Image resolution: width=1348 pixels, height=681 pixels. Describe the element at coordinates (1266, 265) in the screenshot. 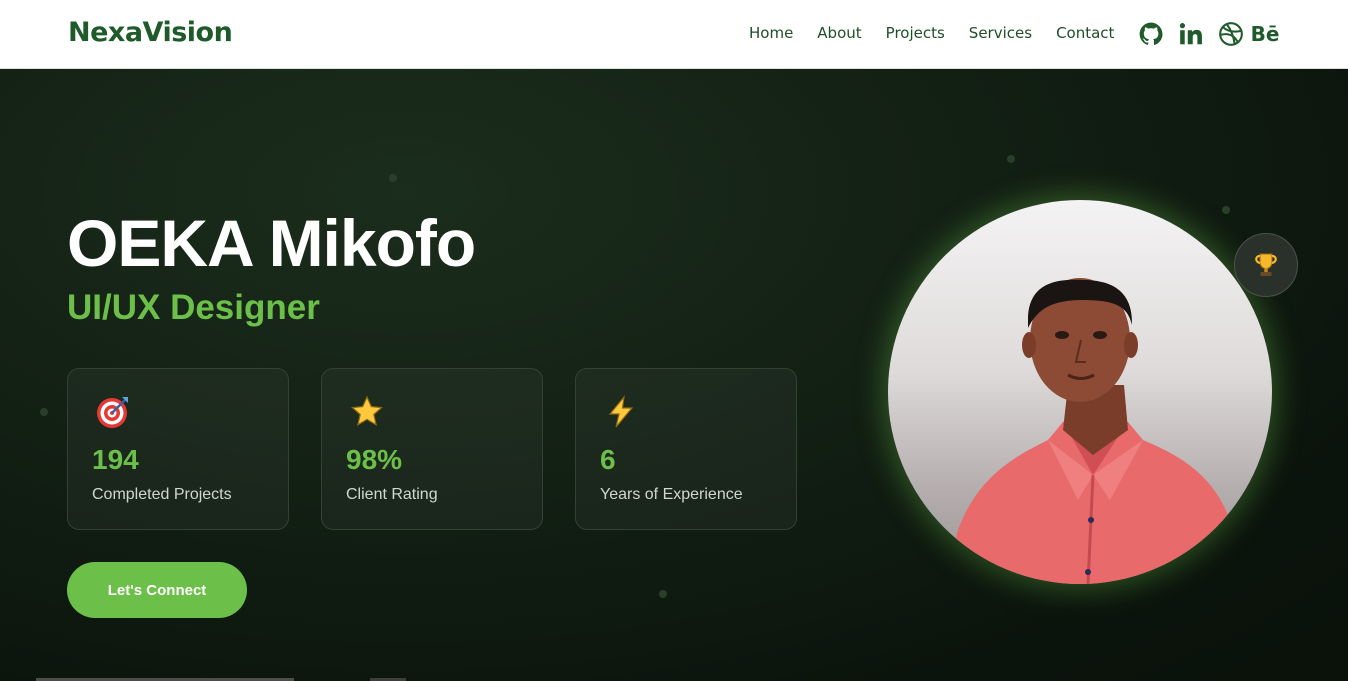

I see `trophy-icon` at that location.